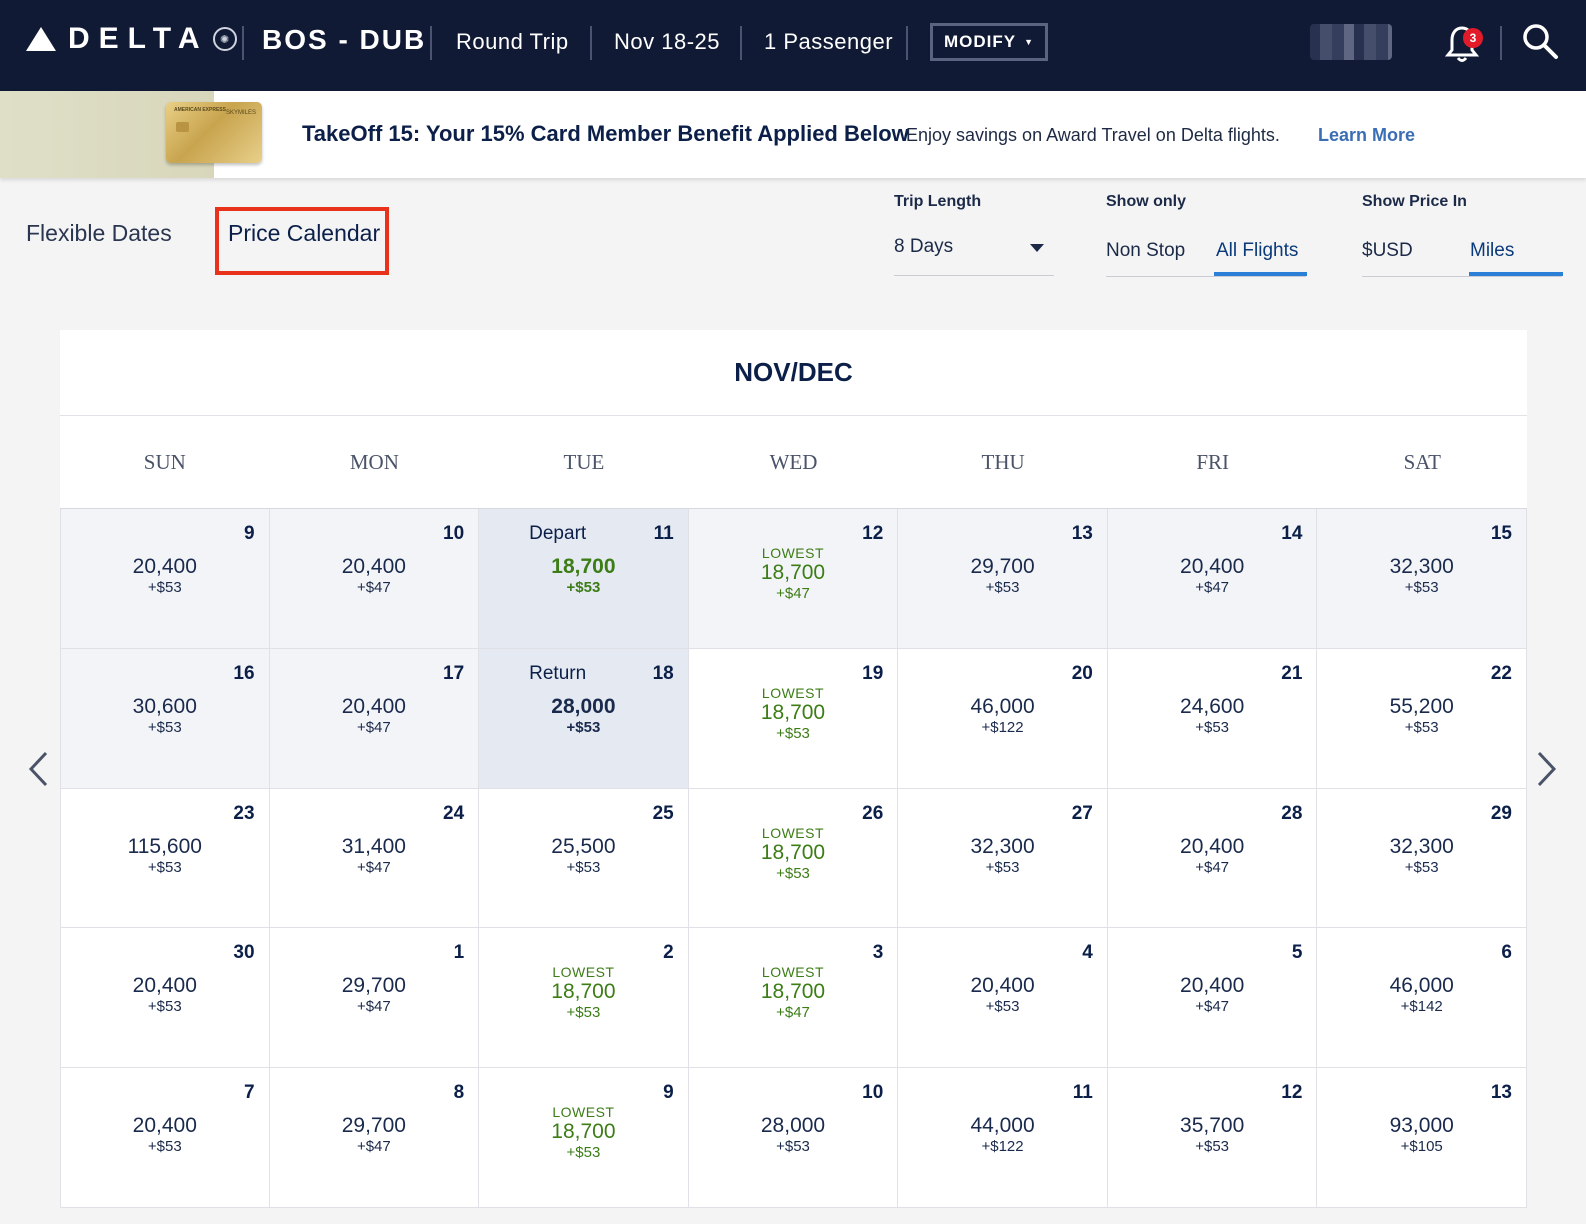  I want to click on price-block: 24,600 +$53, so click(1212, 715).